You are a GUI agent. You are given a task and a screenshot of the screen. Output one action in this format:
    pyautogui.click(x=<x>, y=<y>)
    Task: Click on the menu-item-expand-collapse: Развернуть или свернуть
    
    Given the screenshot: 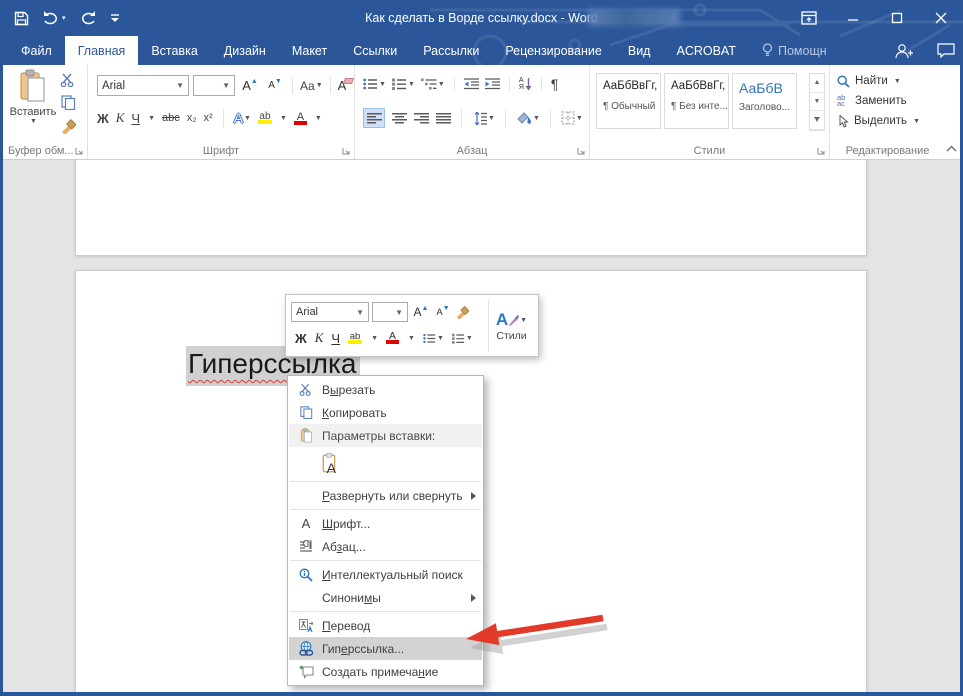 What is the action you would take?
    pyautogui.click(x=385, y=495)
    